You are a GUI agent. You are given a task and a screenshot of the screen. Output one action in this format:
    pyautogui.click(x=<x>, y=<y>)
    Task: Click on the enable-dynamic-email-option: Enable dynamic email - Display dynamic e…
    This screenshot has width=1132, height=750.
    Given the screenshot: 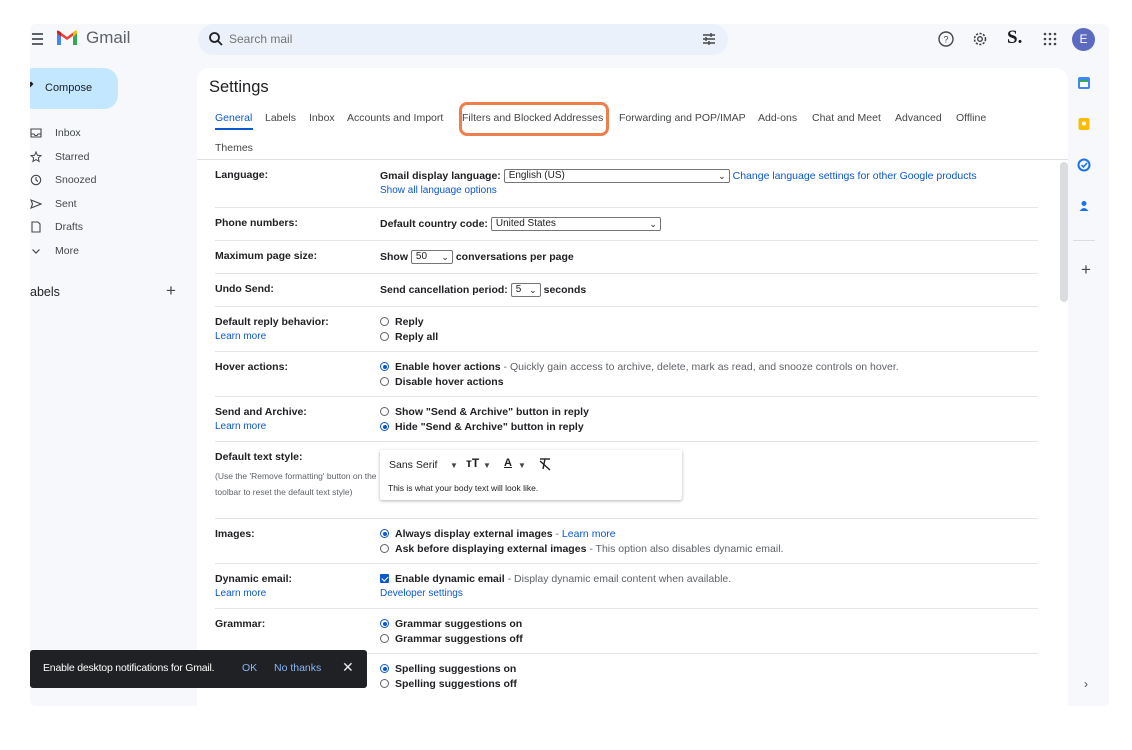 What is the action you would take?
    pyautogui.click(x=555, y=579)
    